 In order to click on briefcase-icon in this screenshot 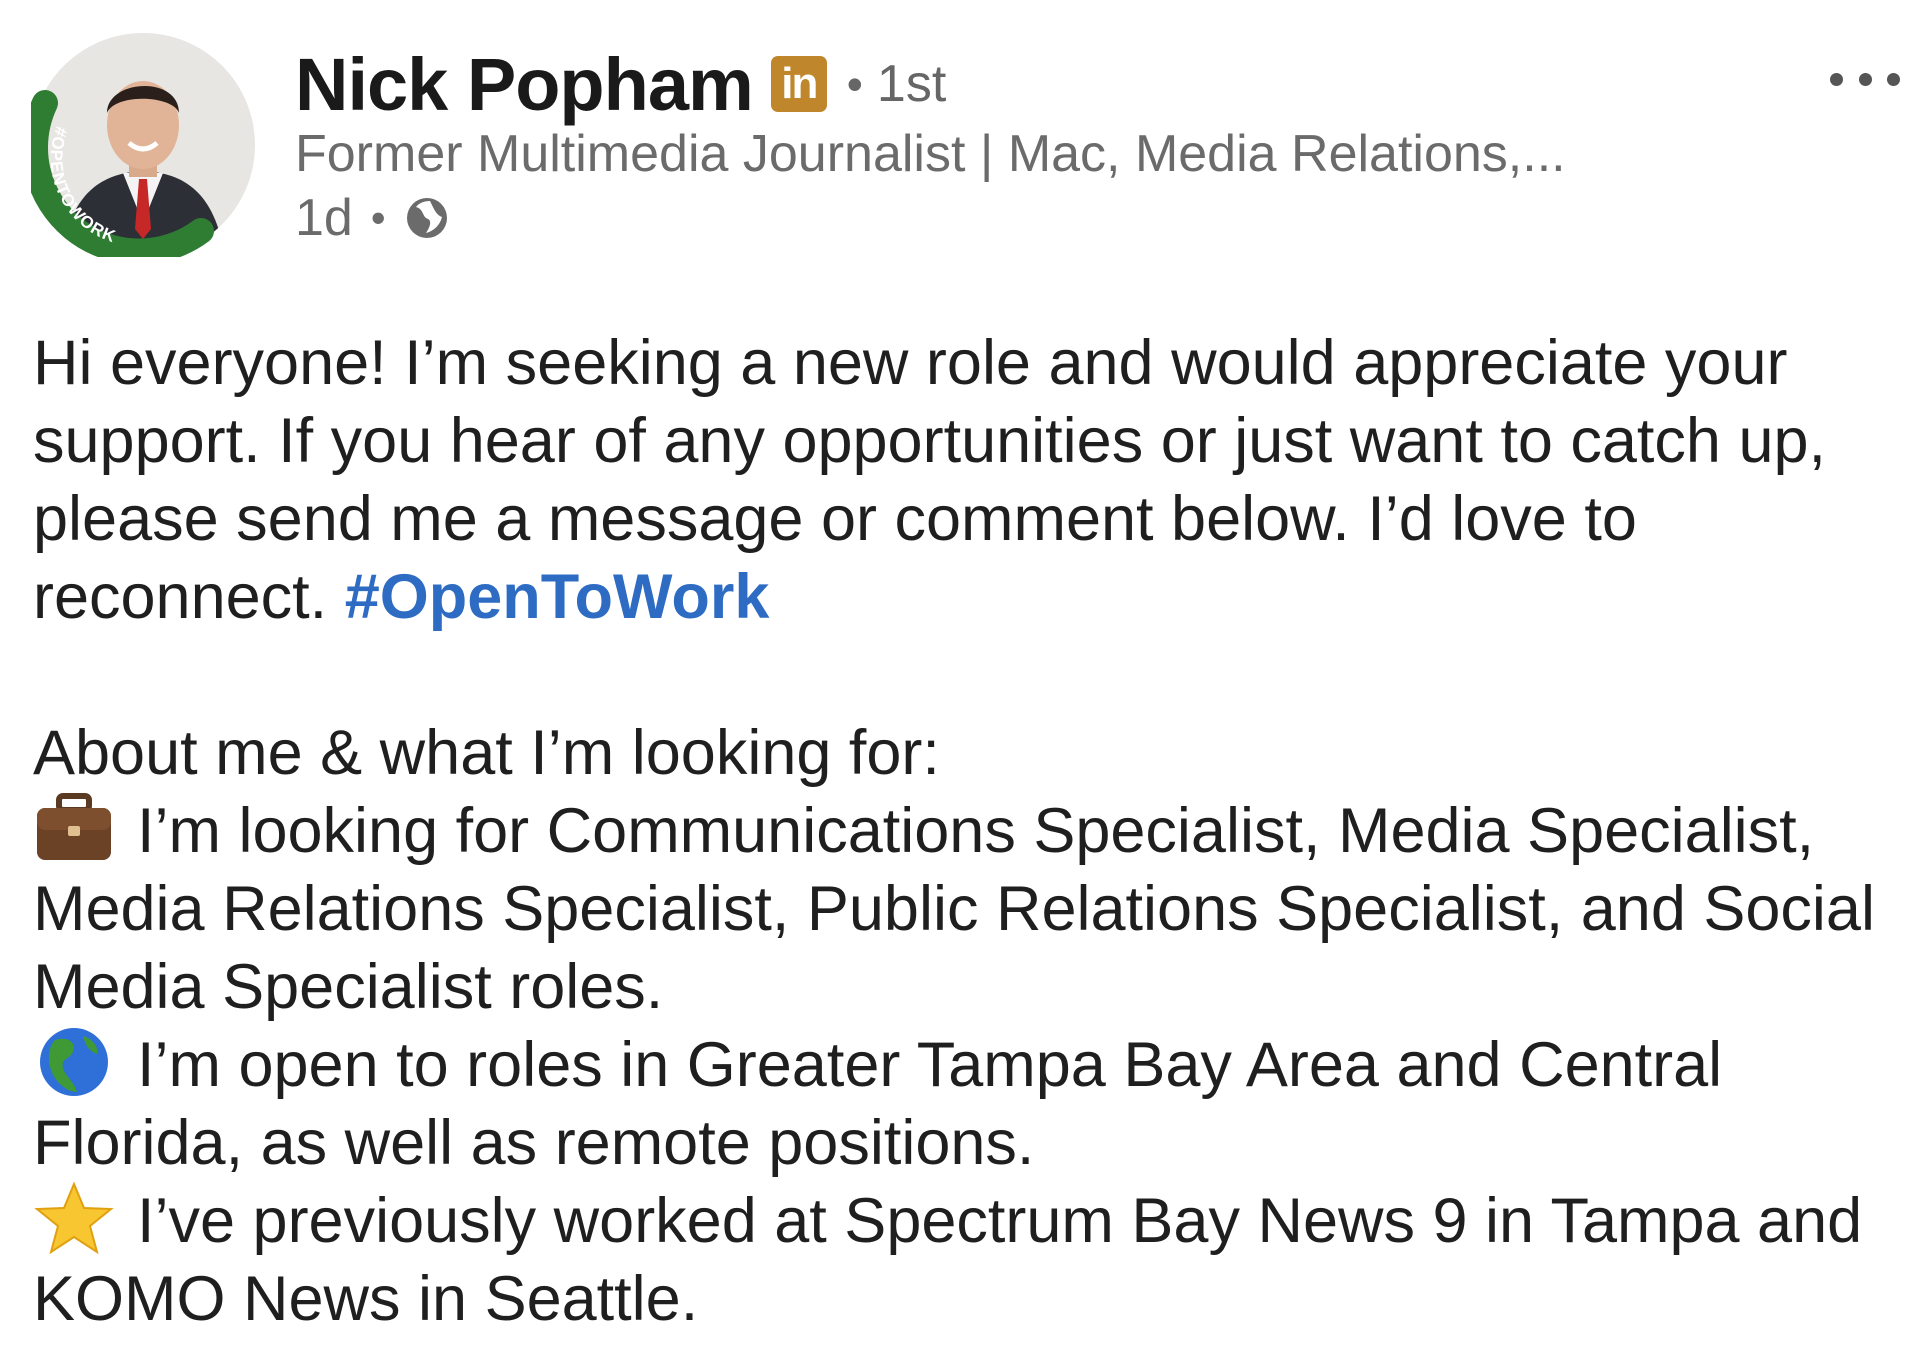, I will do `click(74, 826)`.